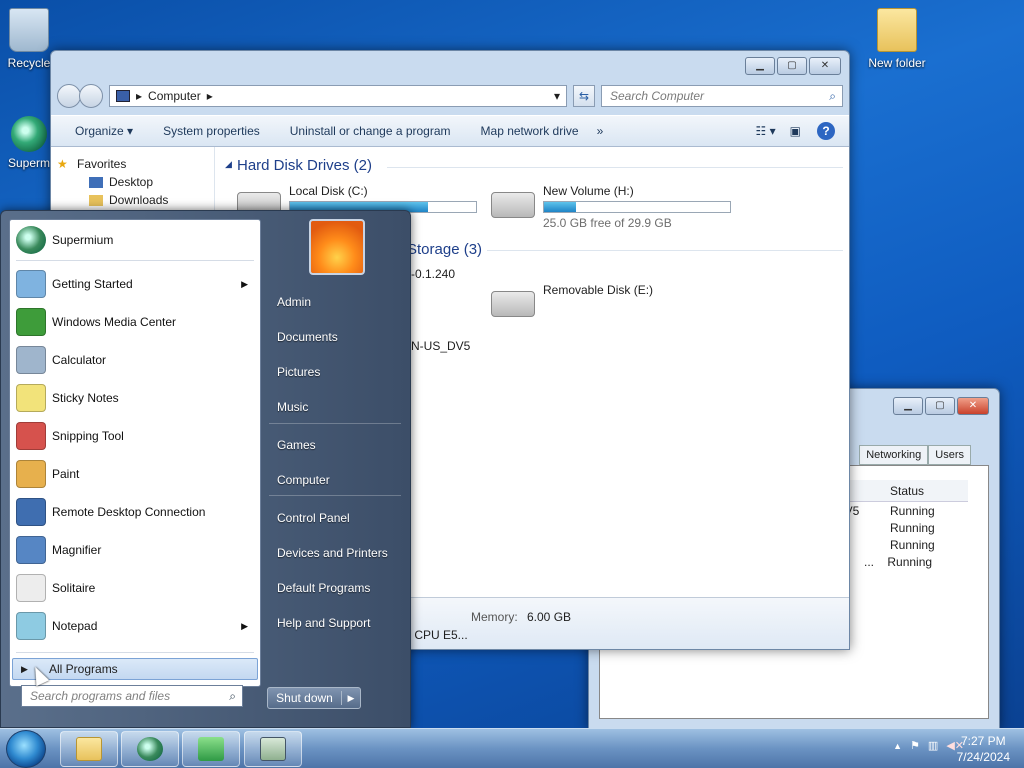 The height and width of the screenshot is (768, 1024). I want to click on drive-usage-bar, so click(637, 207).